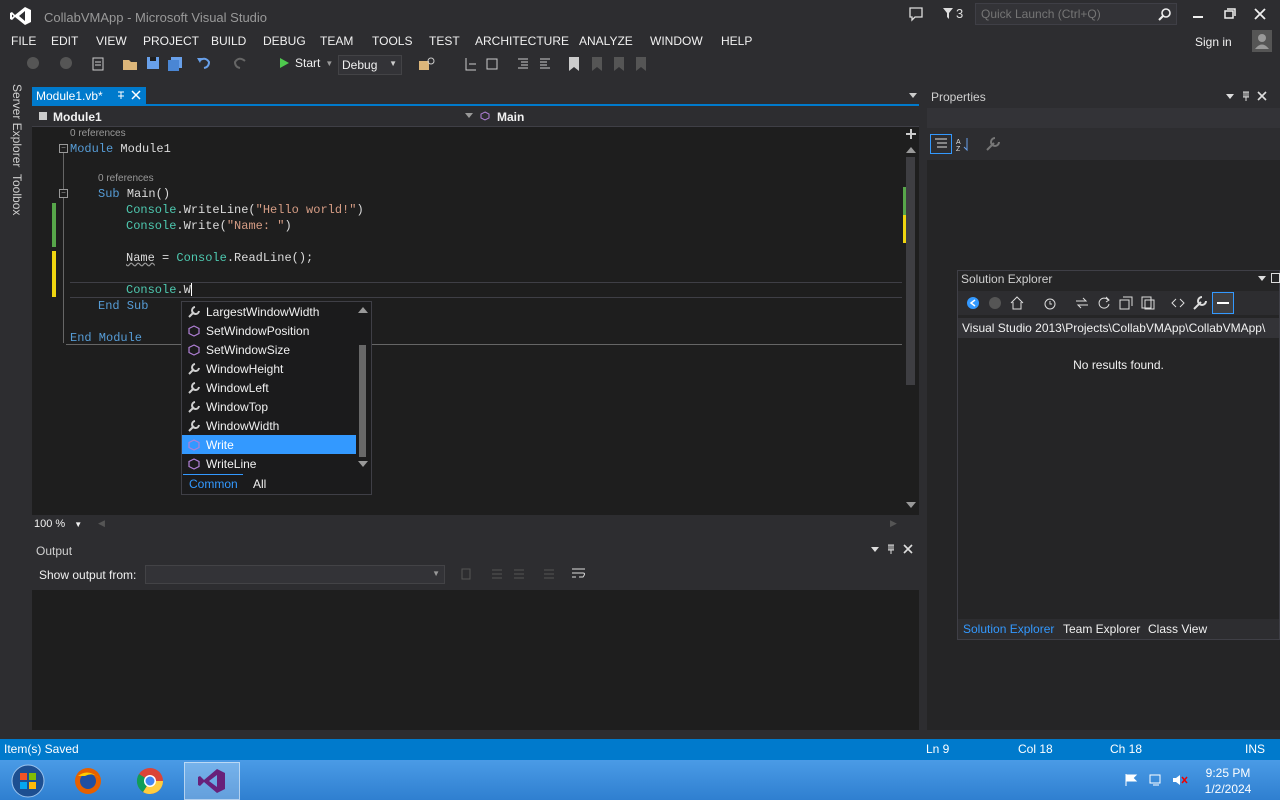 This screenshot has width=1280, height=800. I want to click on start-button, so click(28, 781).